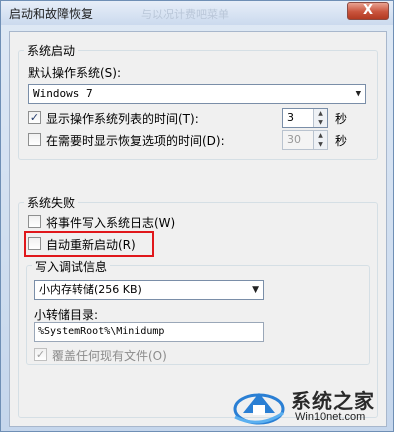 This screenshot has height=432, width=394. What do you see at coordinates (305, 118) in the screenshot?
I see `show-os-list-spinner: 3 ▲ ▼` at bounding box center [305, 118].